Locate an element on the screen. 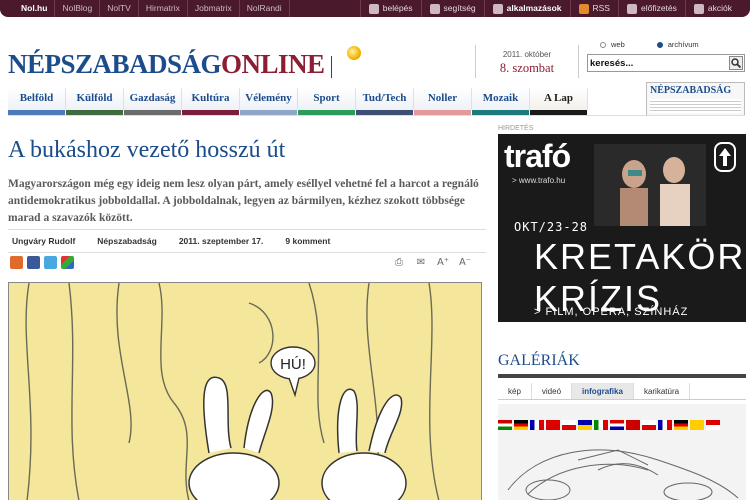  arrow-up-icon is located at coordinates (725, 157).